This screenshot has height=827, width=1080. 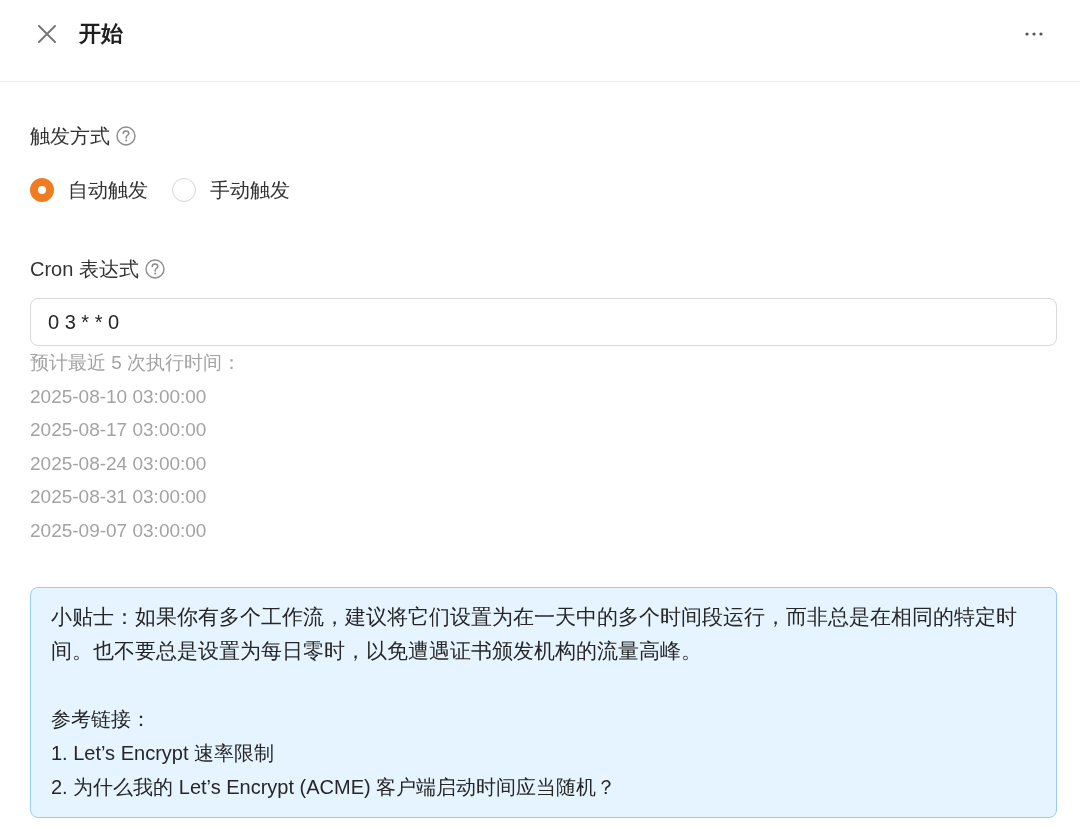 I want to click on run-time: 2025-09-07 03:00:00, so click(x=119, y=530).